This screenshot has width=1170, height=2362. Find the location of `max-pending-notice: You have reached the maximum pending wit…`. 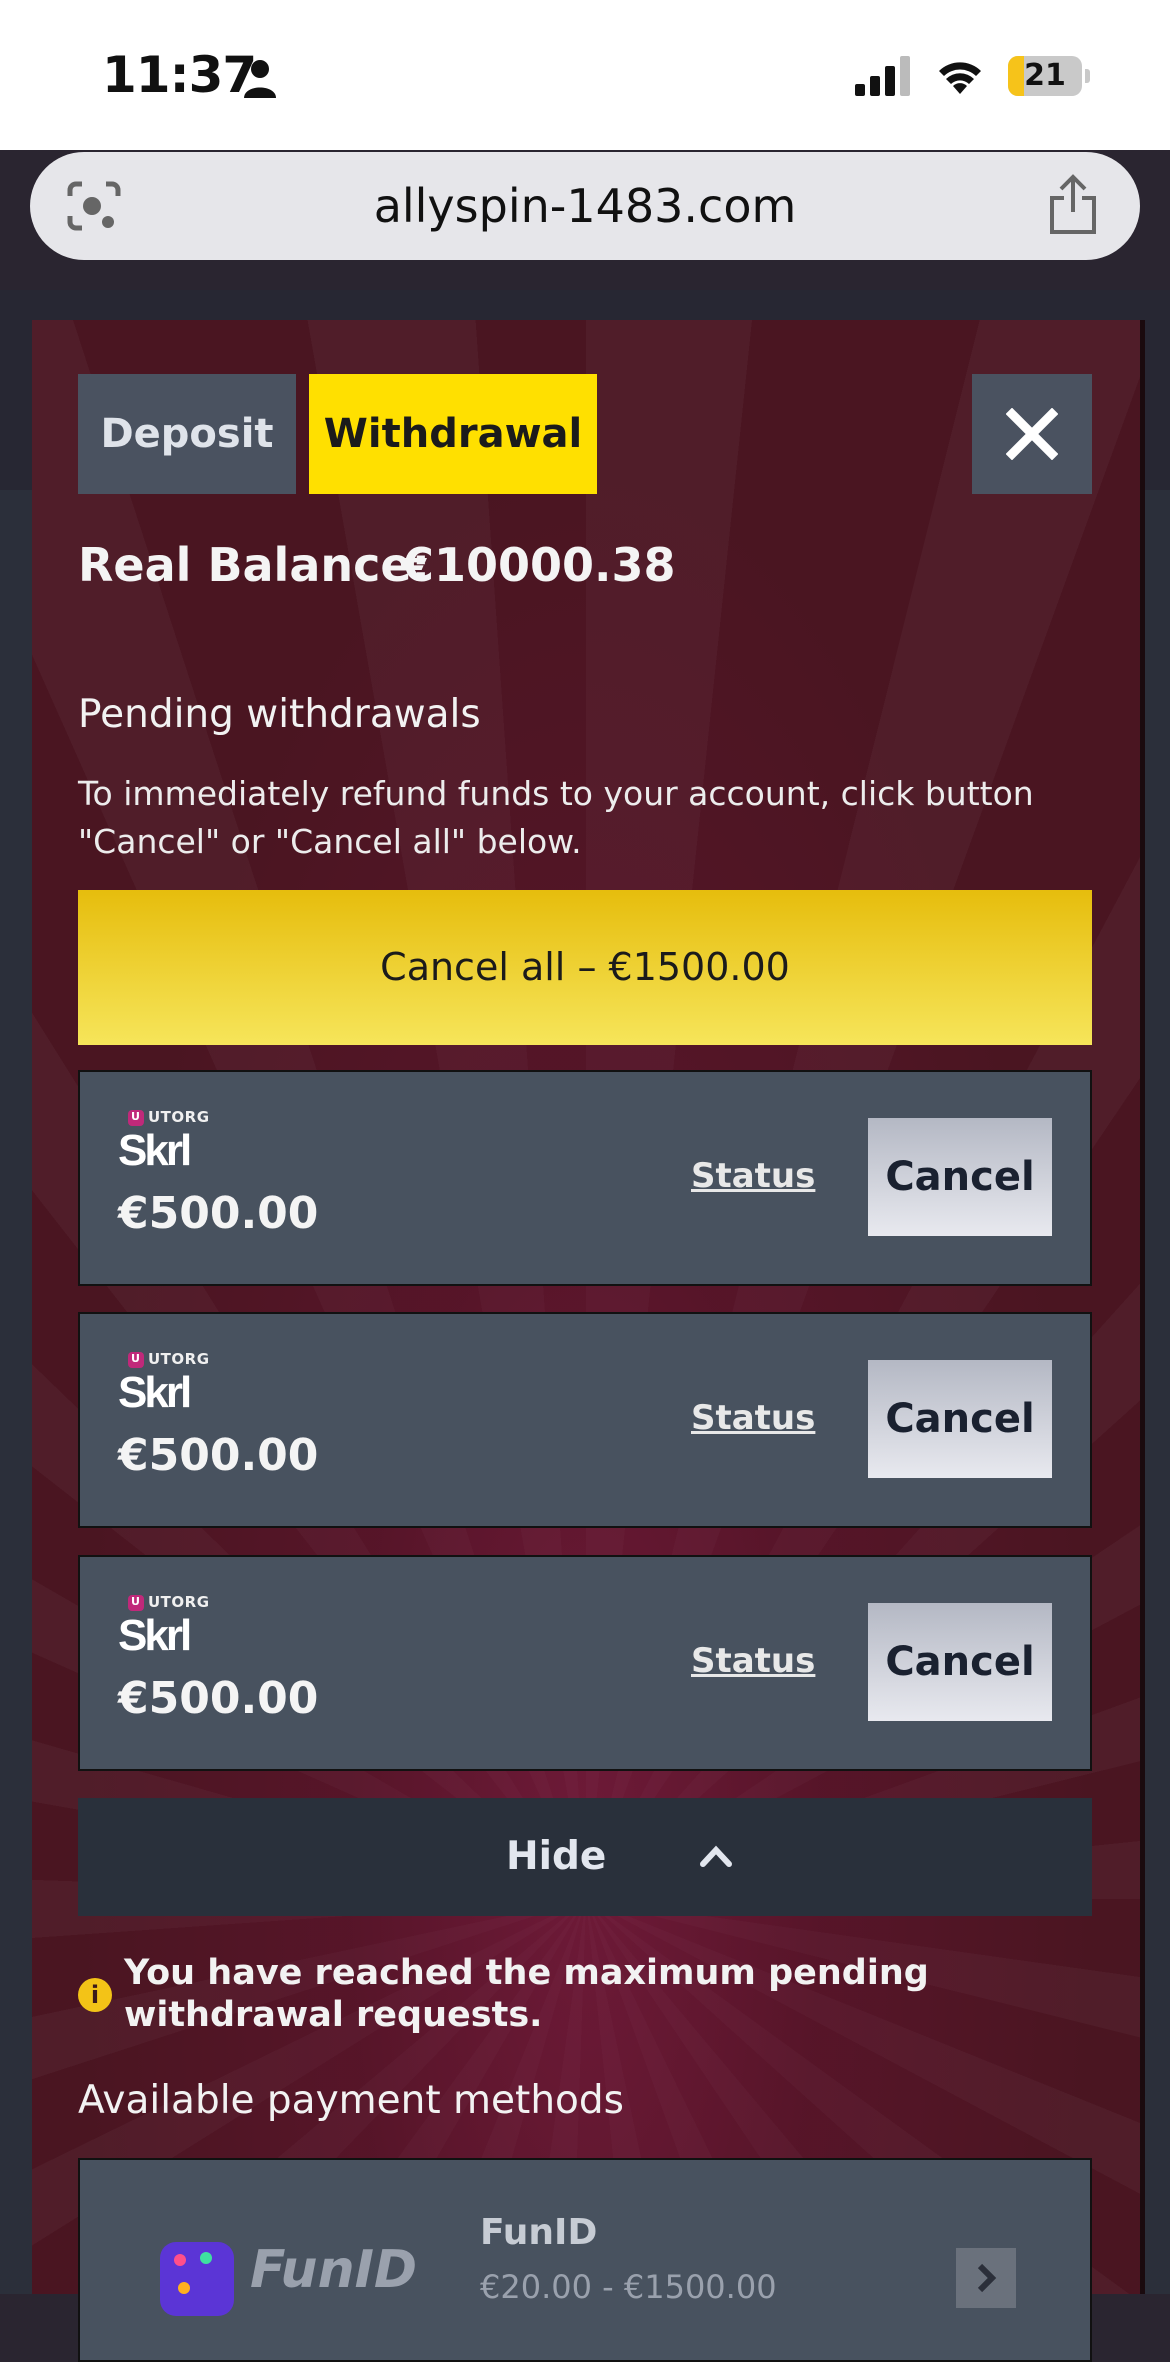

max-pending-notice: You have reached the maximum pending wit… is located at coordinates (526, 1994).